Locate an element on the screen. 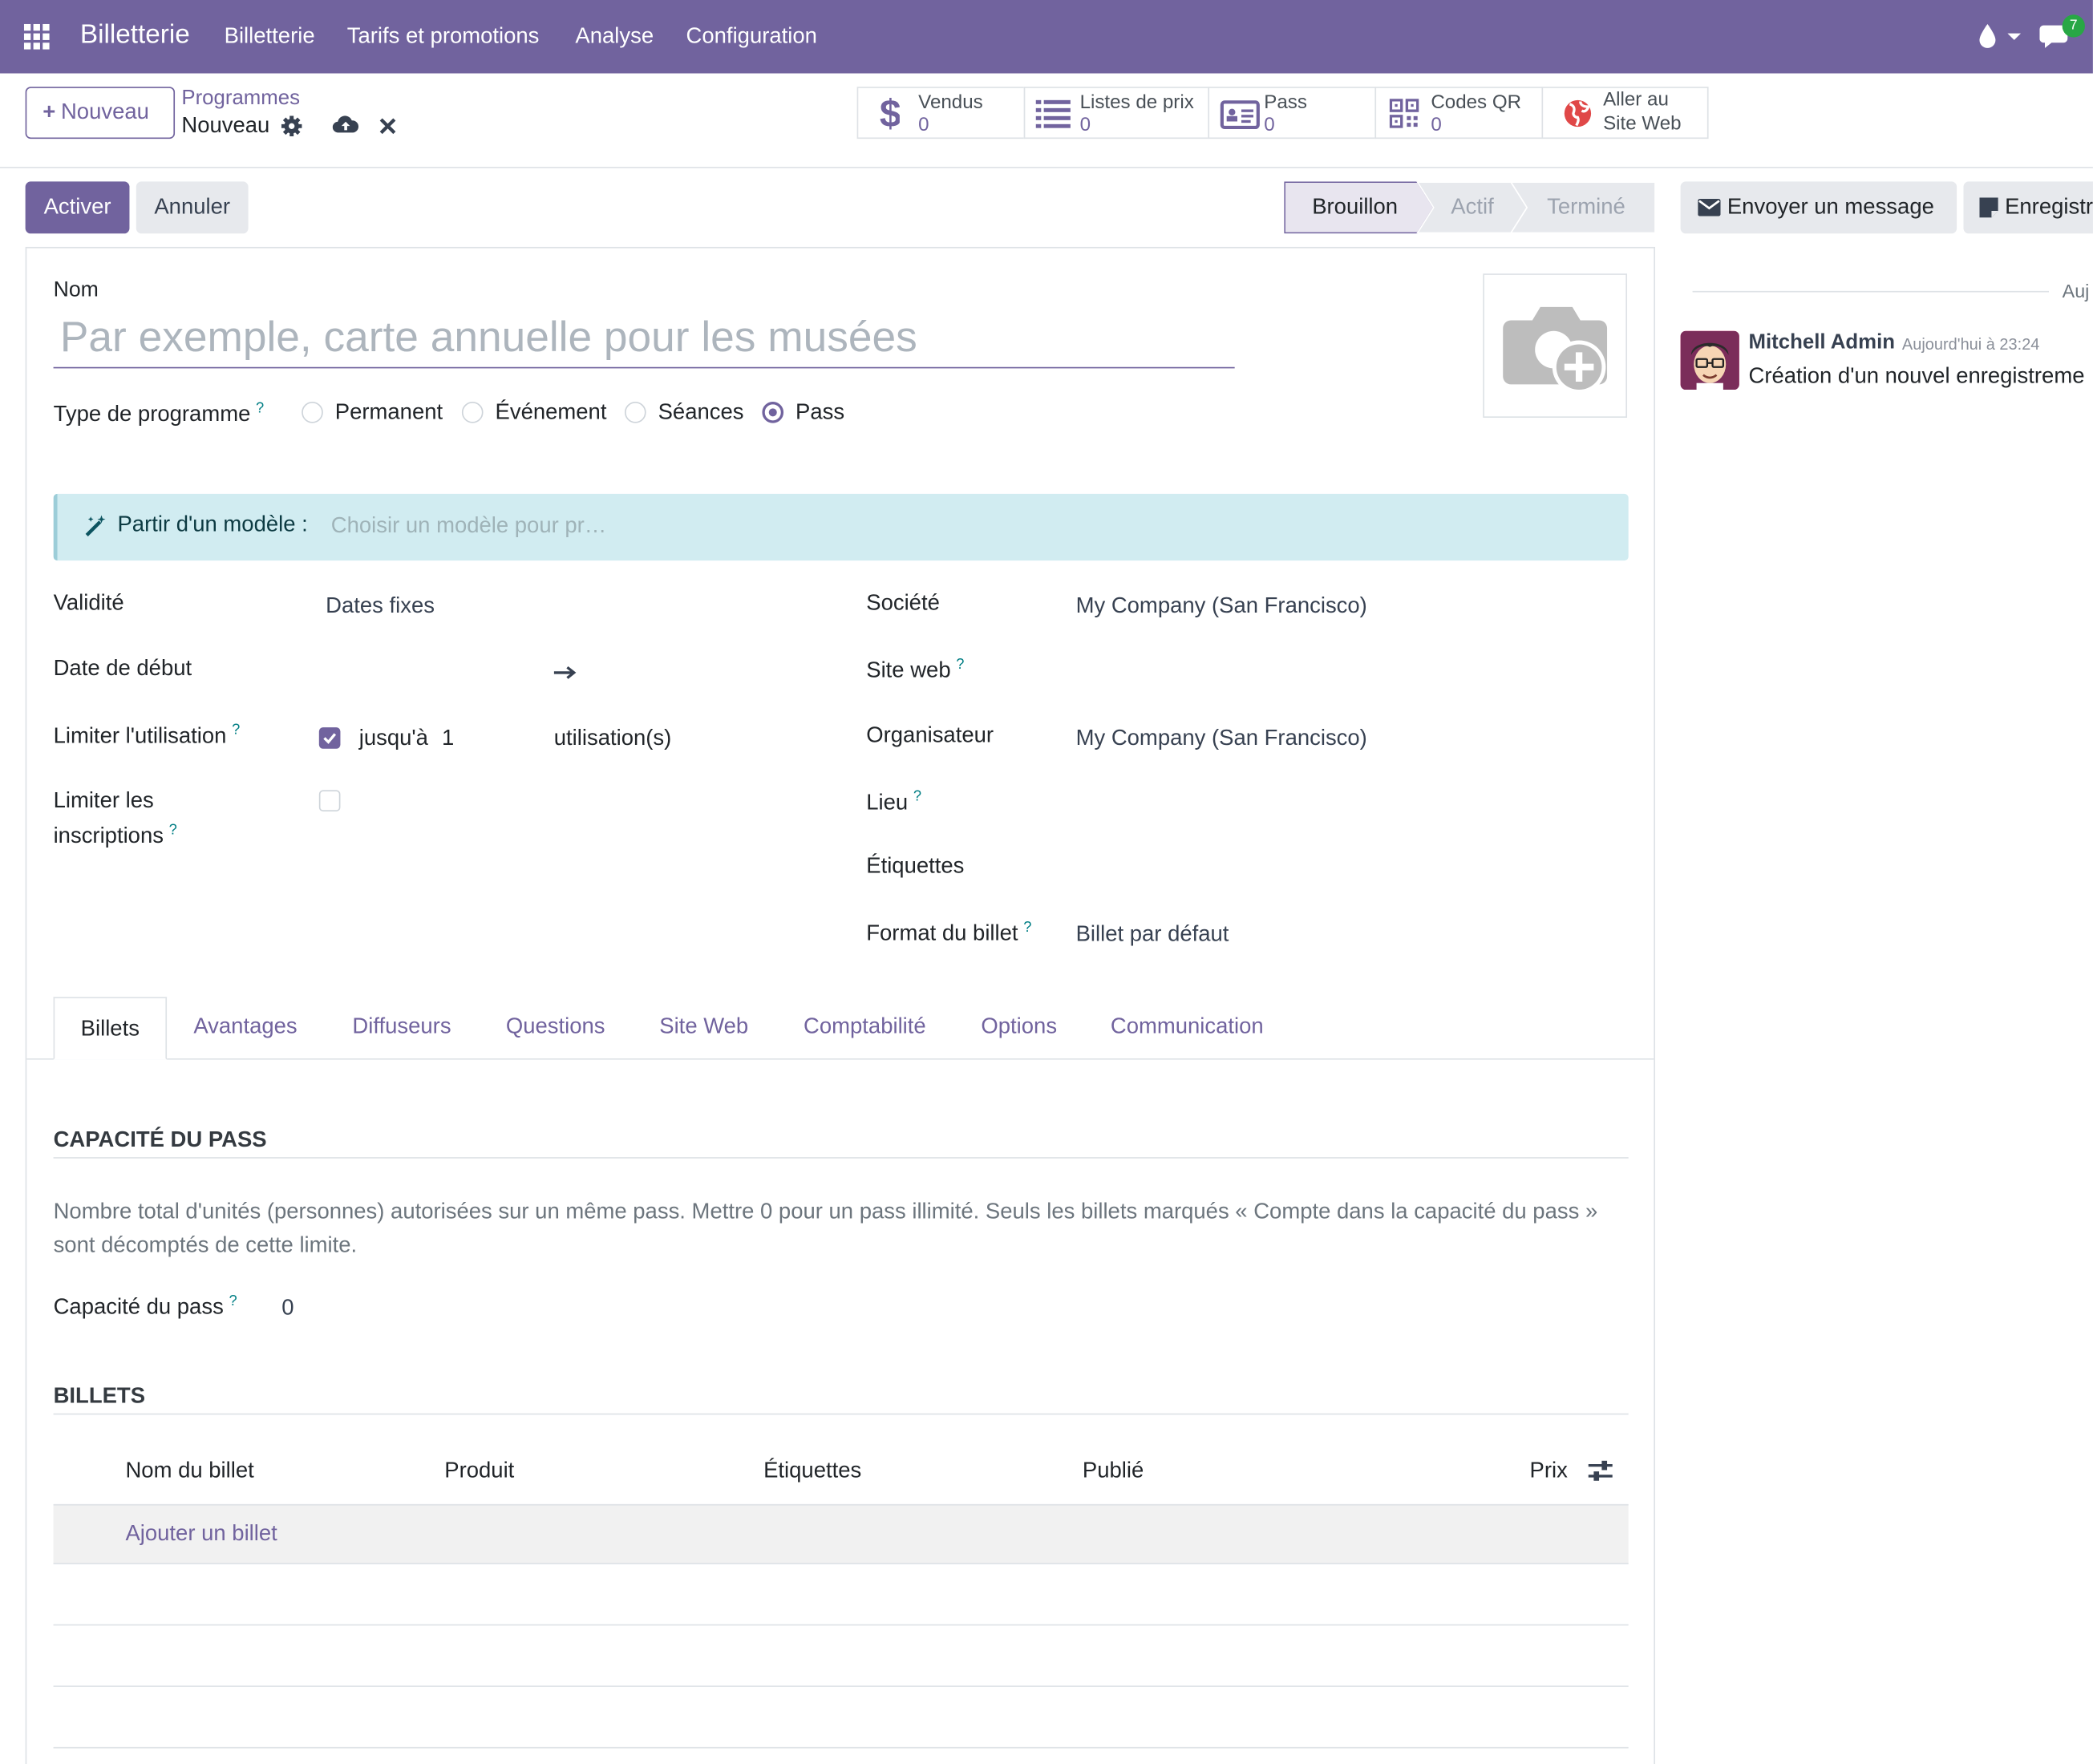 The height and width of the screenshot is (1764, 2093). tickets-section-title: BILLETS is located at coordinates (99, 1396).